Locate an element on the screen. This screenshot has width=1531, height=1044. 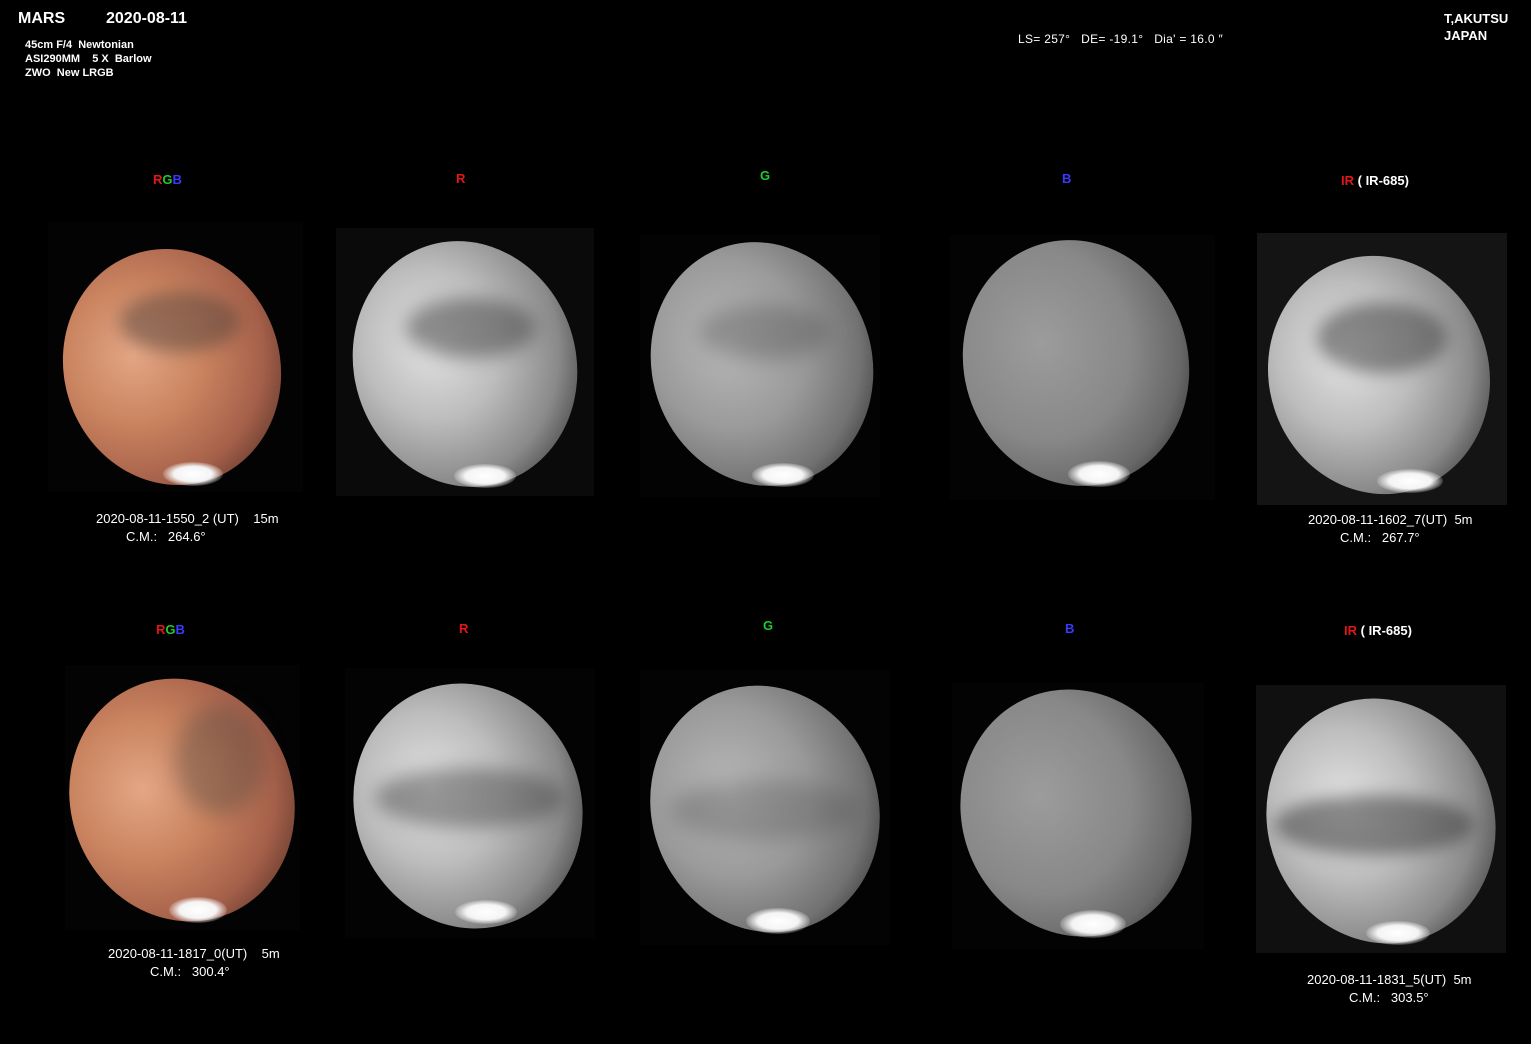
observation-parameters: LS= 257° DE= -19.1° Dia' = 16.0 ″ is located at coordinates (1121, 39).